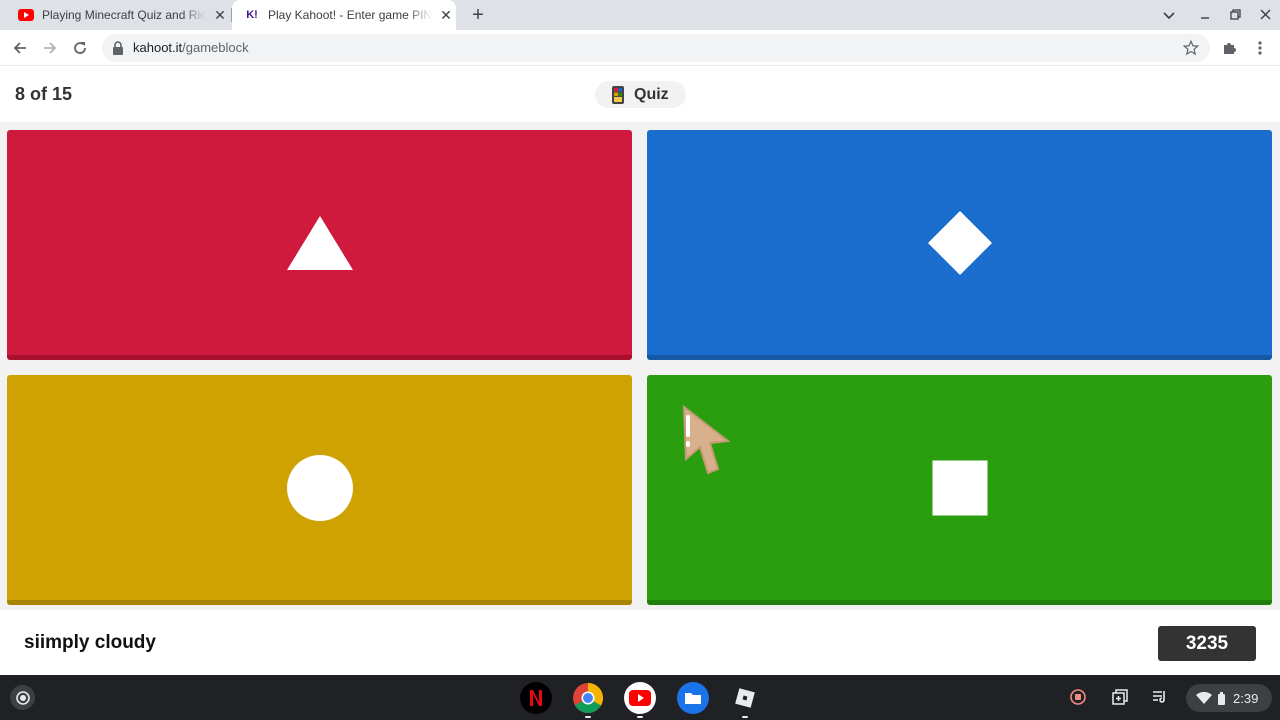 This screenshot has height=720, width=1280. I want to click on close-window-button, so click(1265, 15).